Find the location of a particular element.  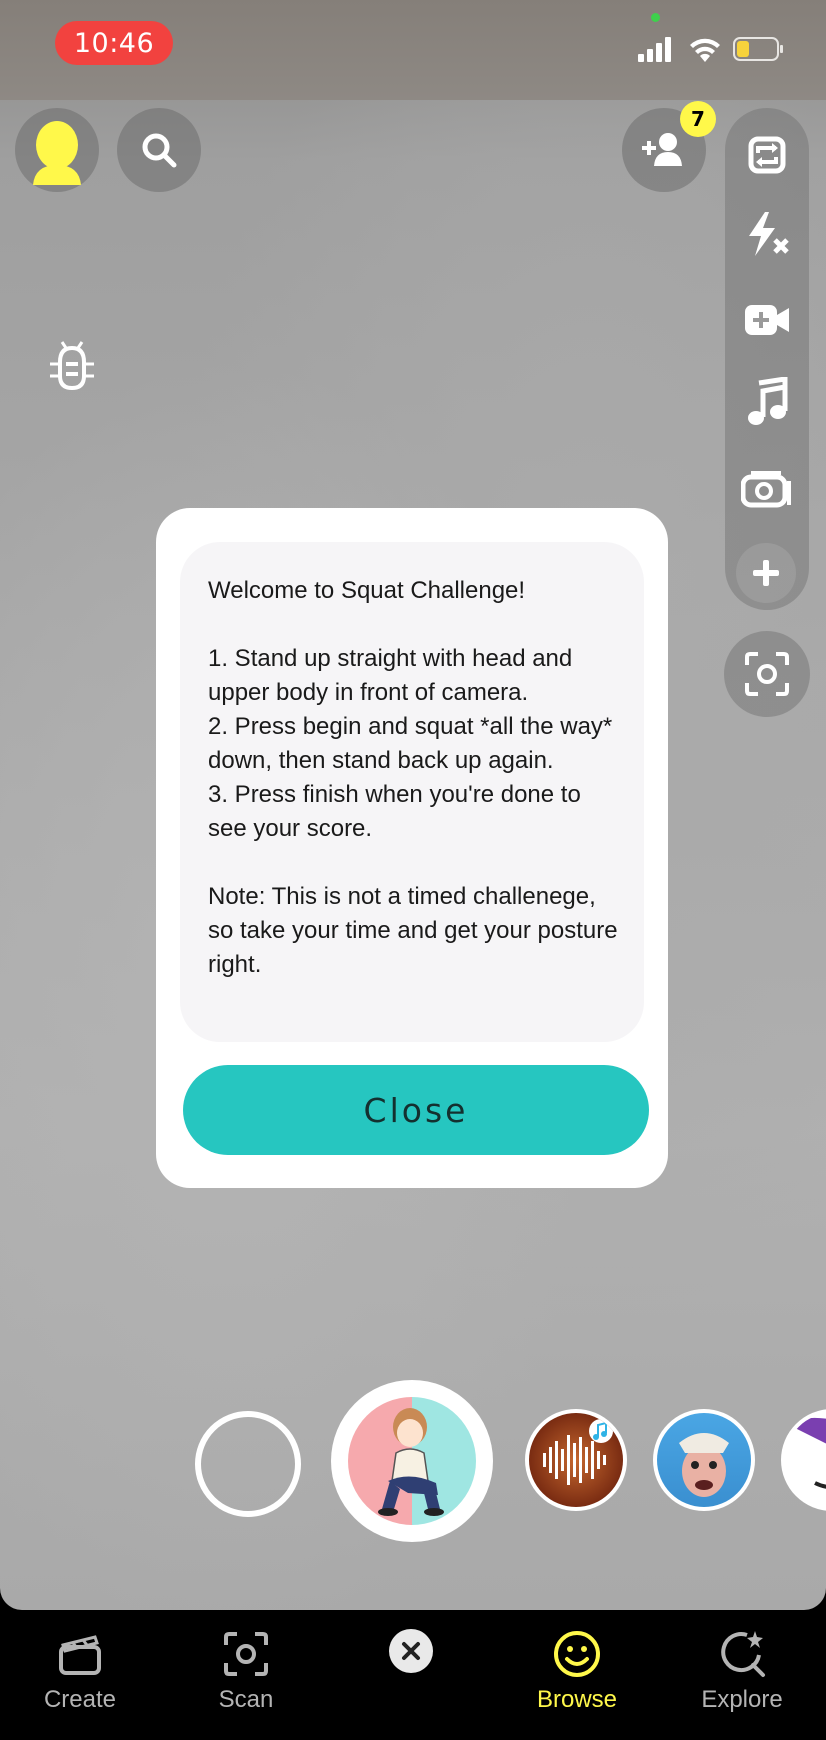

flash-off-button is located at coordinates (767, 234).